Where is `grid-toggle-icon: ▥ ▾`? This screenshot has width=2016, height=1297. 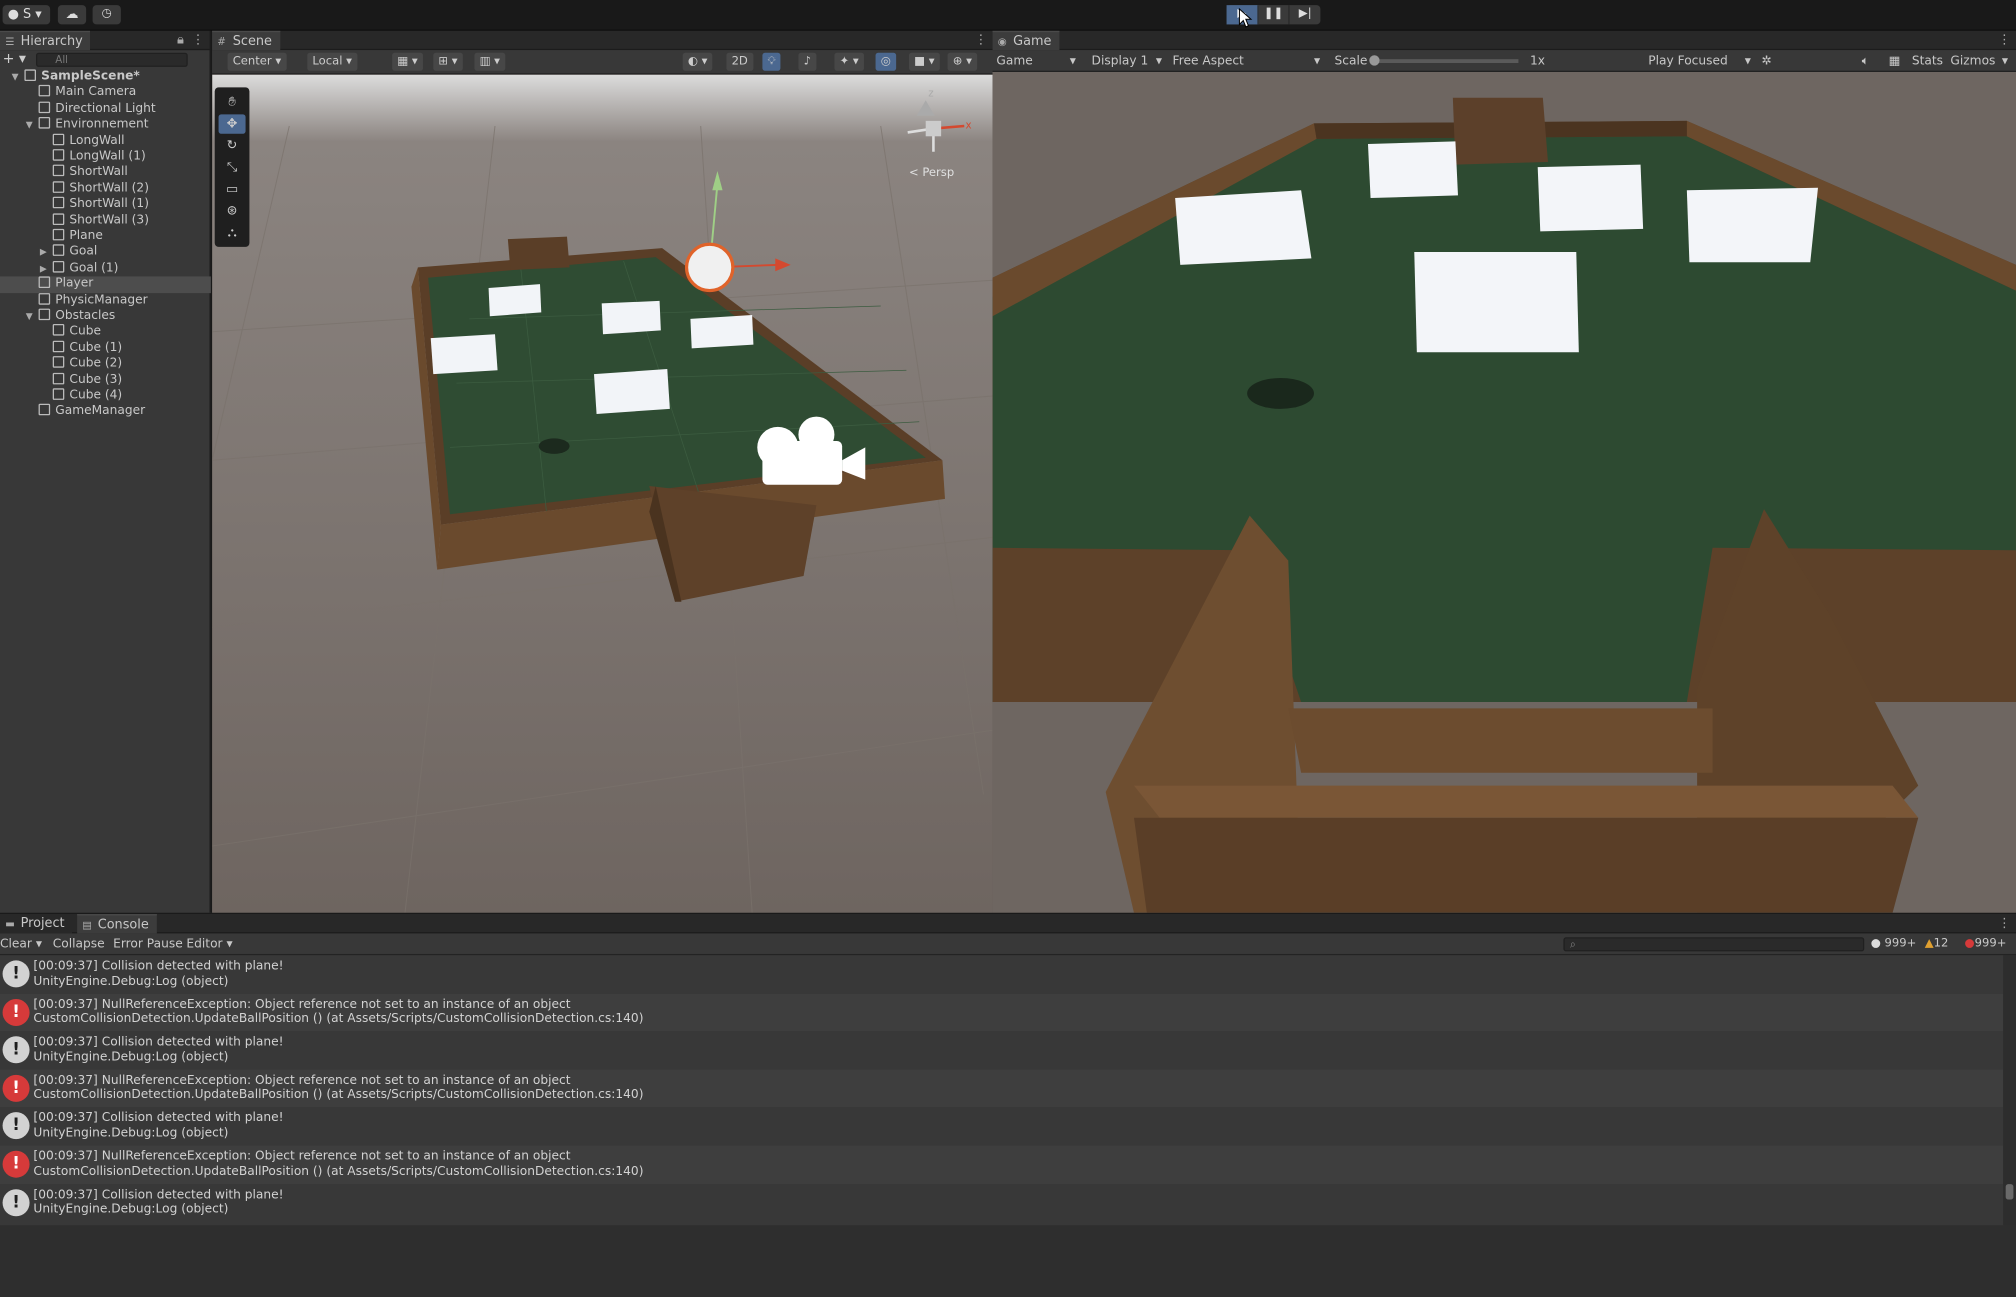
grid-toggle-icon: ▥ ▾ is located at coordinates (490, 61).